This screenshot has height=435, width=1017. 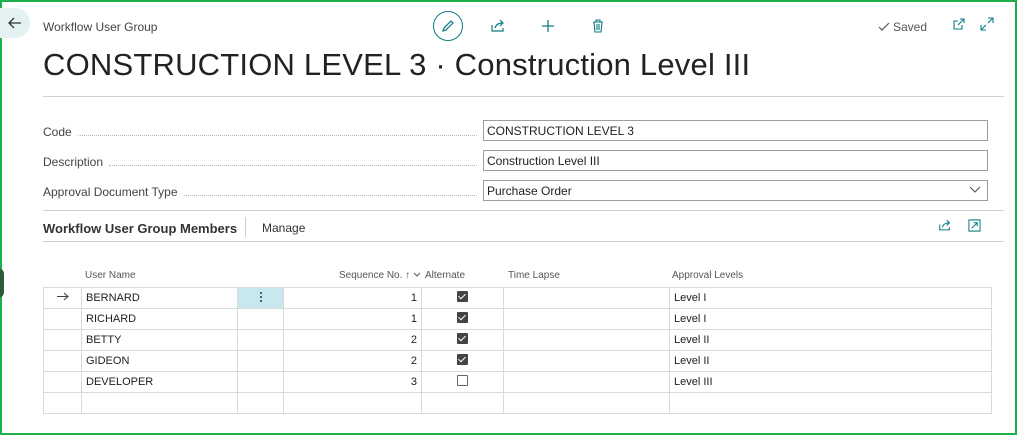 I want to click on column-header-approval-levels: Approval Levels, so click(x=707, y=275).